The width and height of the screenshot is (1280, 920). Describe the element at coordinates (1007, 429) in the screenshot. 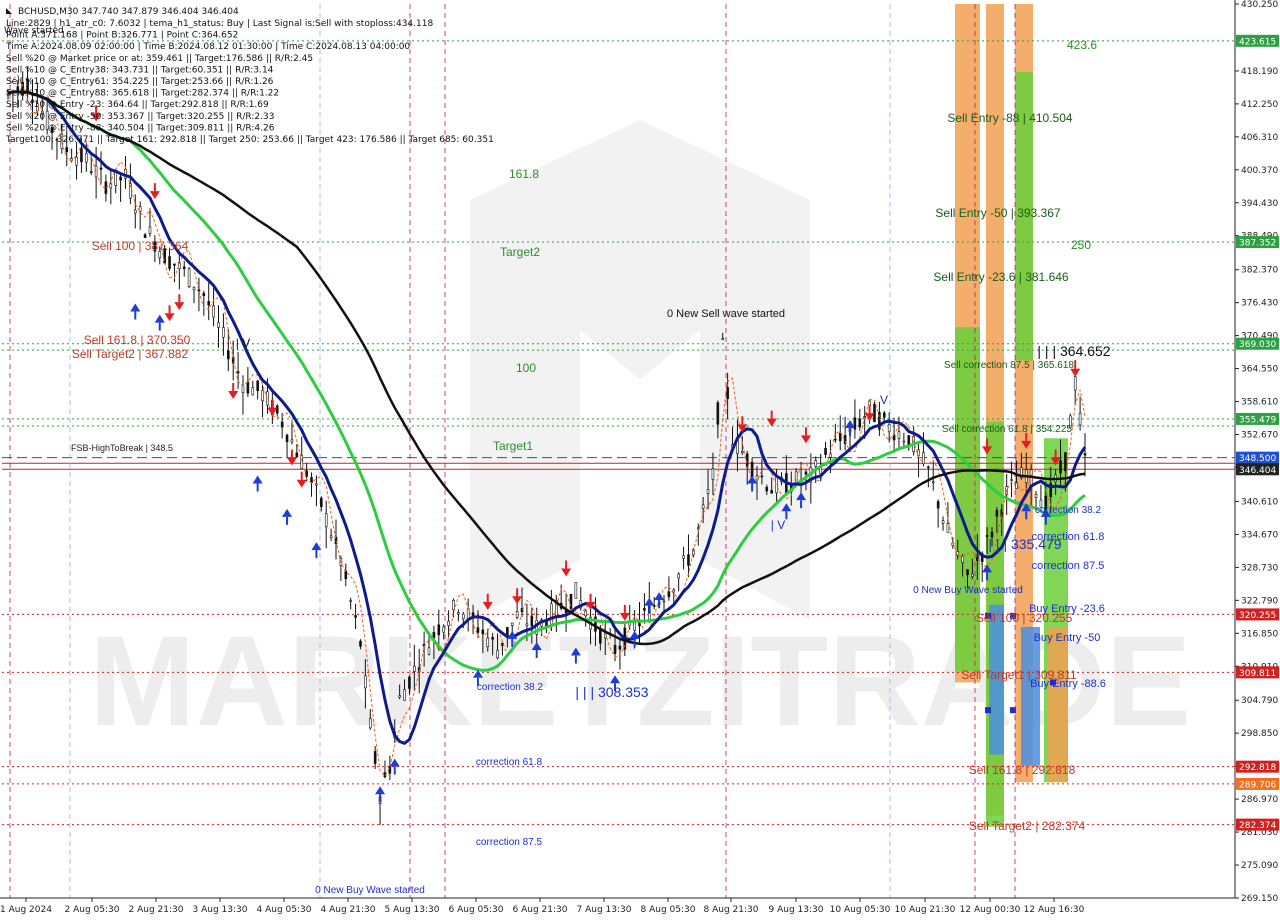

I see `chart-annotation: Sell correction 61.8 | 354.225` at that location.